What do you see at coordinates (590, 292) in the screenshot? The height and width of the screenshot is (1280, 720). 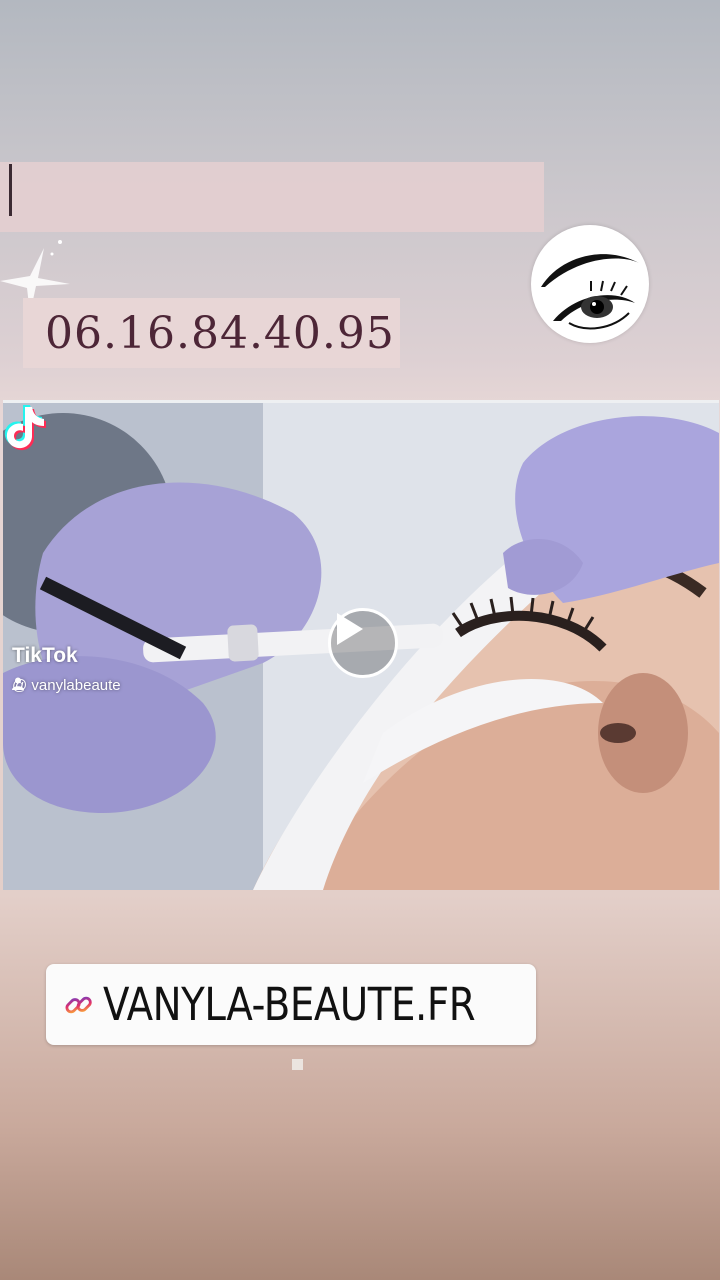 I see `eye-brow-icon` at bounding box center [590, 292].